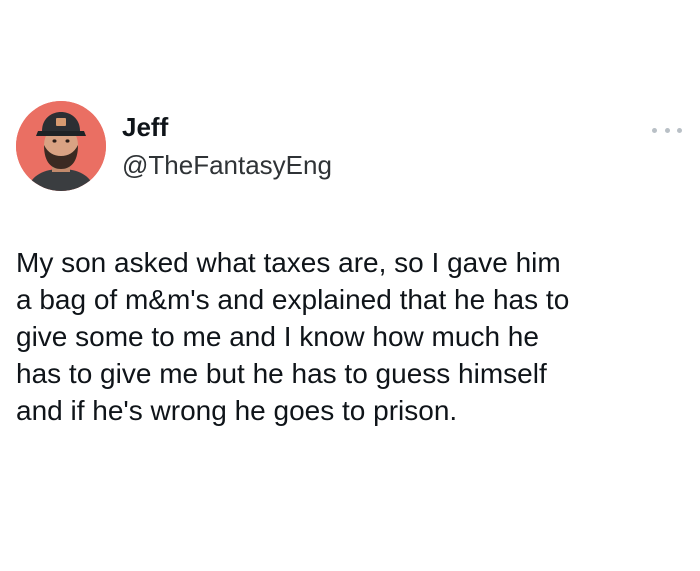 The height and width of the screenshot is (571, 700). I want to click on author-display-name: Jeff, so click(145, 127).